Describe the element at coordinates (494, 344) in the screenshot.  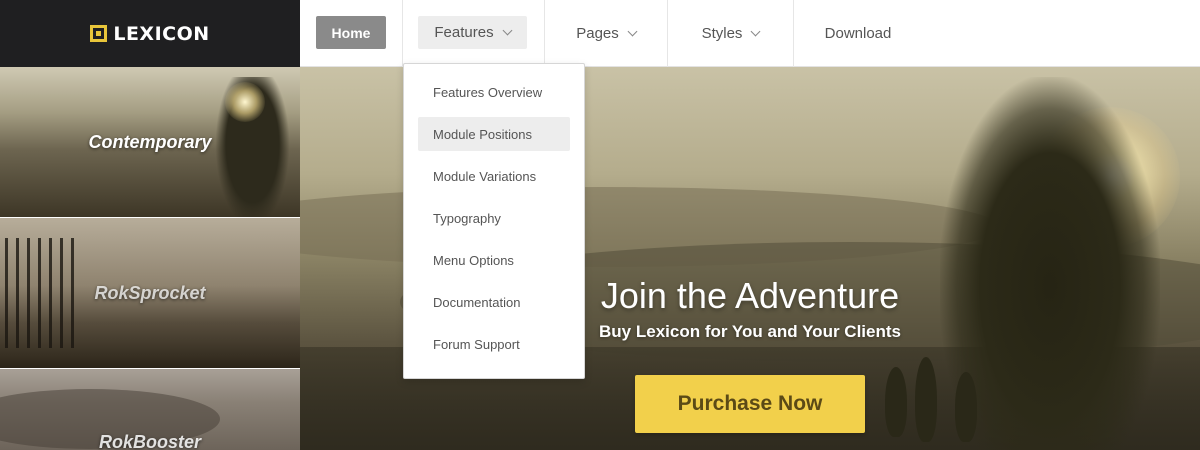
I see `menu-item-forum-support: Forum Support` at that location.